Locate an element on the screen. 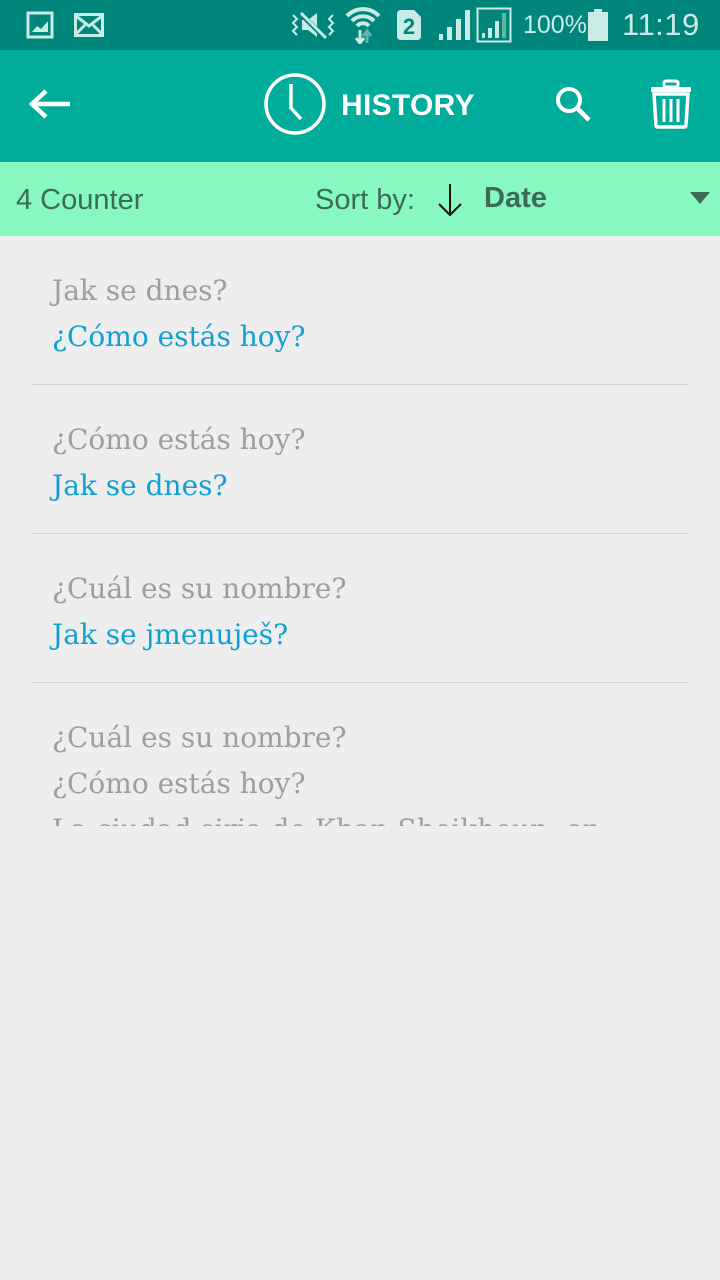 Image resolution: width=720 pixels, height=1280 pixels. trash-icon is located at coordinates (671, 106).